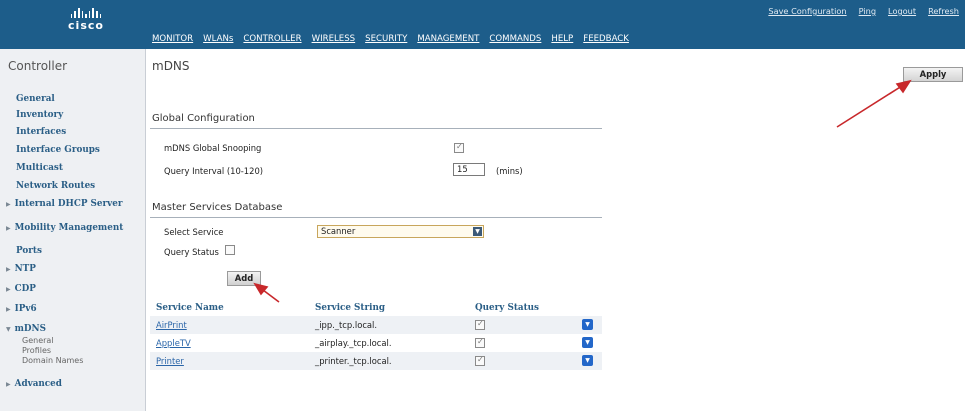 The width and height of the screenshot is (965, 411). Describe the element at coordinates (55, 186) in the screenshot. I see `sidebar-item-network-routes: Network Routes` at that location.